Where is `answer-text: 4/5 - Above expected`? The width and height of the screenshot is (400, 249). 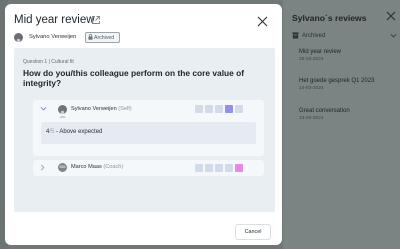 answer-text: 4/5 - Above expected is located at coordinates (74, 132).